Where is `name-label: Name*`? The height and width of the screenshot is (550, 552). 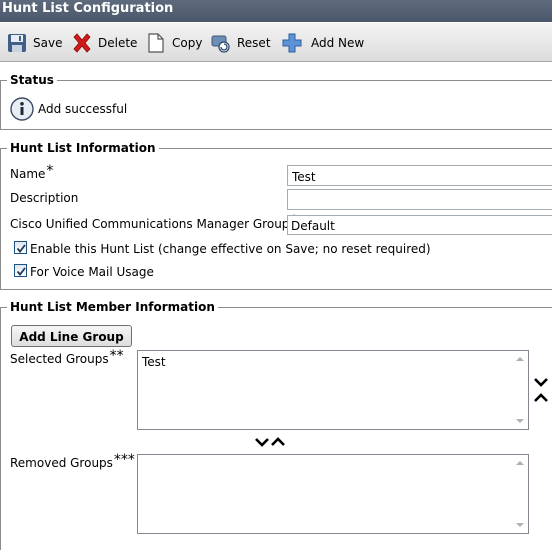
name-label: Name* is located at coordinates (32, 172).